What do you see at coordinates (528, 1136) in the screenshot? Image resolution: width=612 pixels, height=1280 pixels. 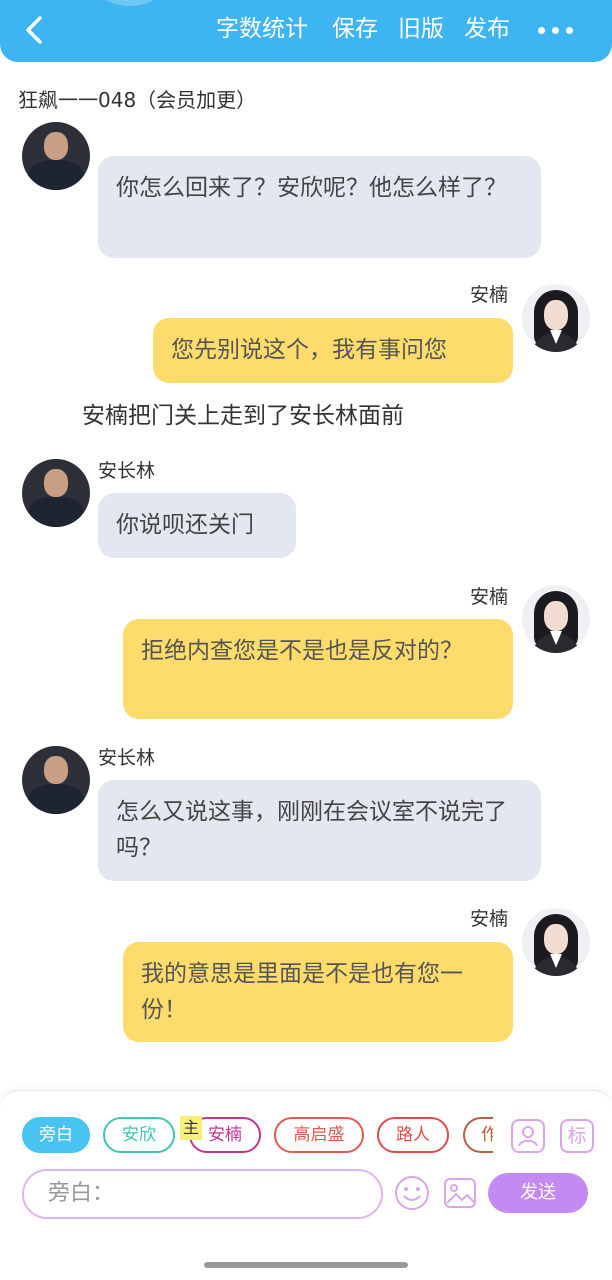 I see `person-card-icon` at bounding box center [528, 1136].